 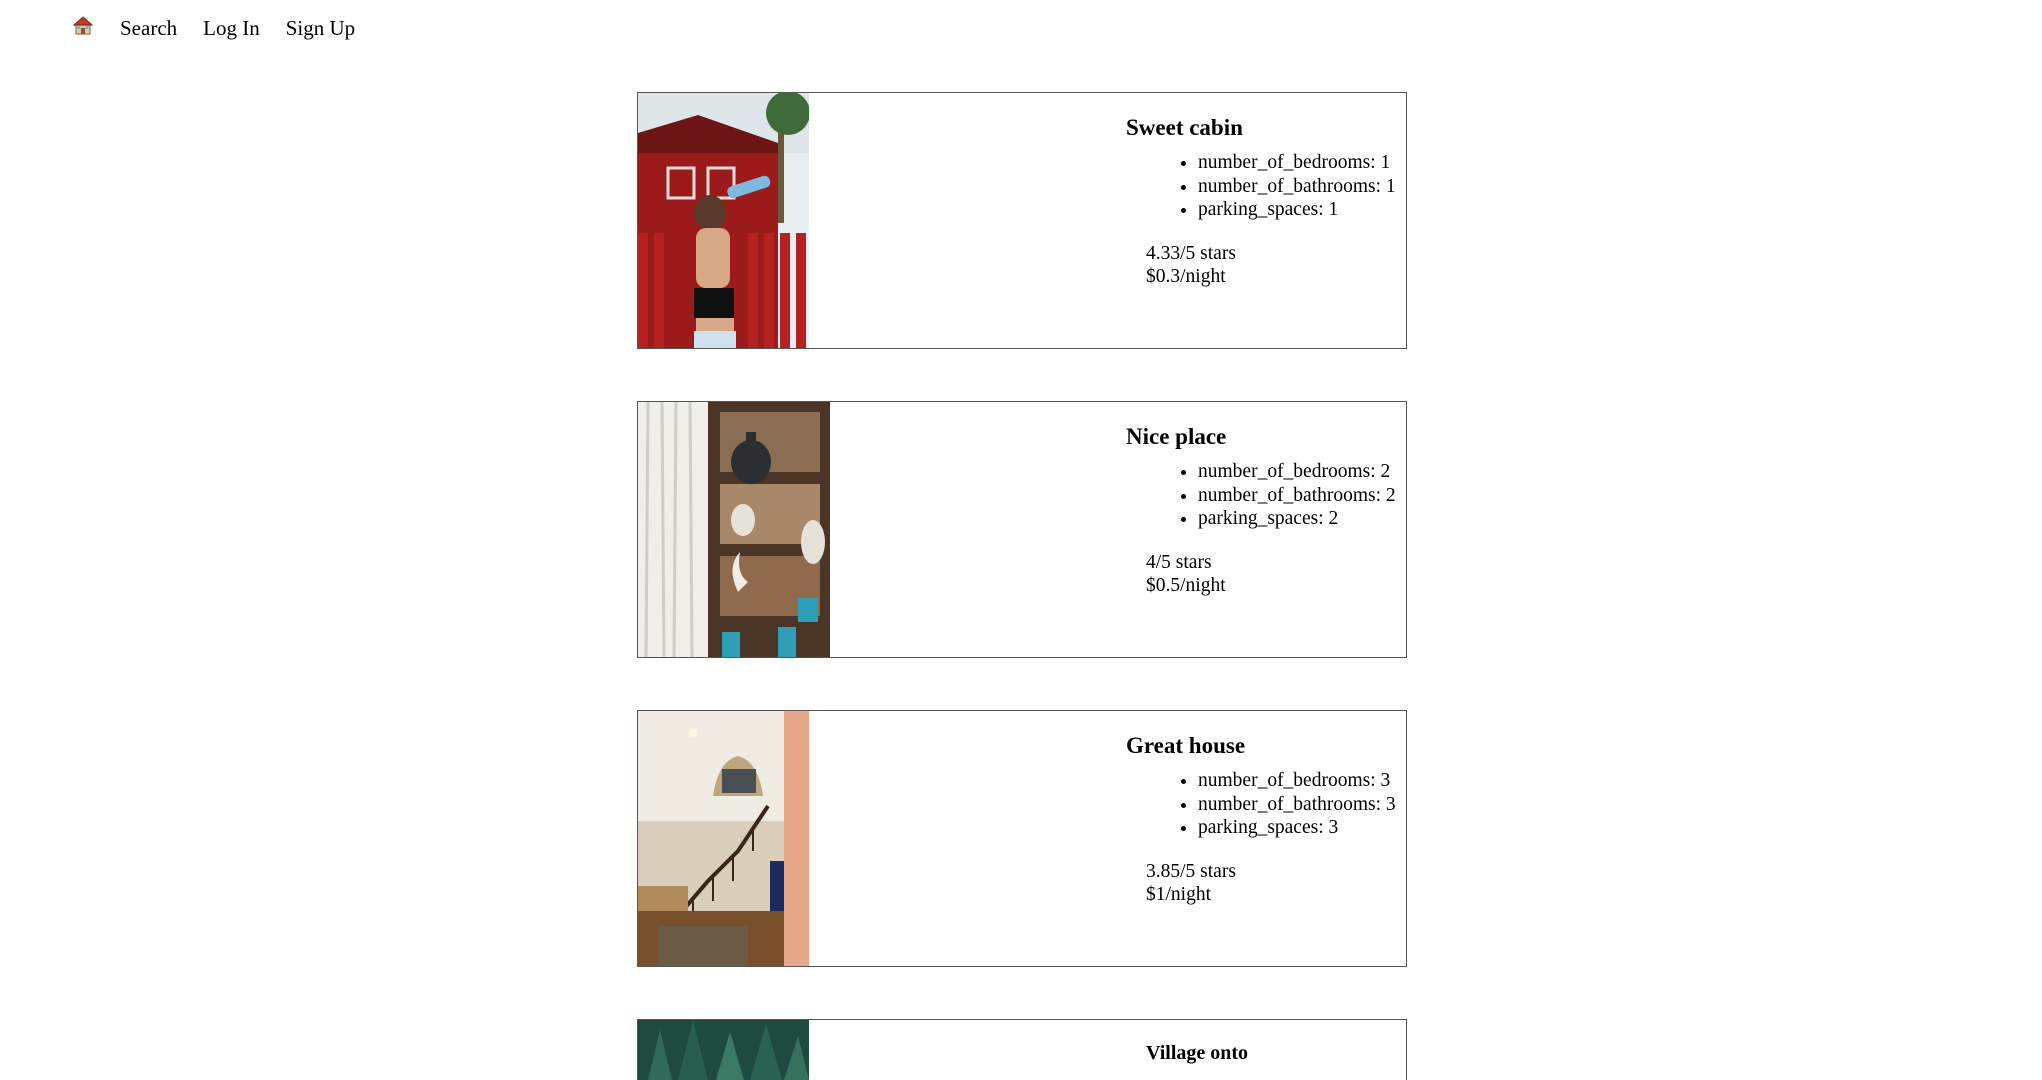 What do you see at coordinates (1302, 472) in the screenshot?
I see `feature-bedrooms: number_of_bedrooms: 2` at bounding box center [1302, 472].